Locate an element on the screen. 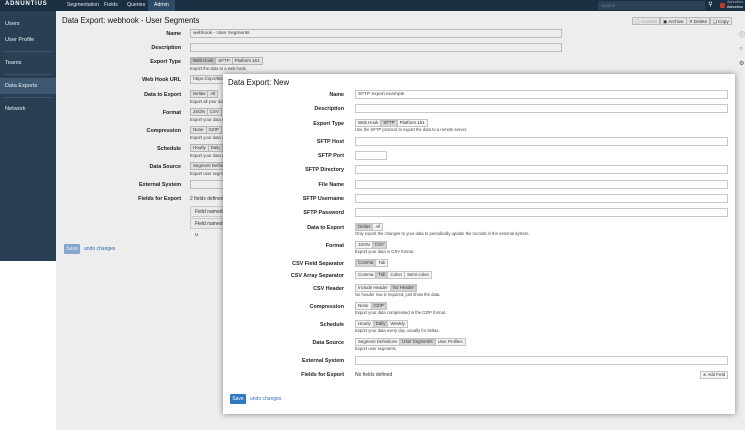 This screenshot has height=430, width=745. source-option-user-profiles: User Profiles is located at coordinates (450, 342).